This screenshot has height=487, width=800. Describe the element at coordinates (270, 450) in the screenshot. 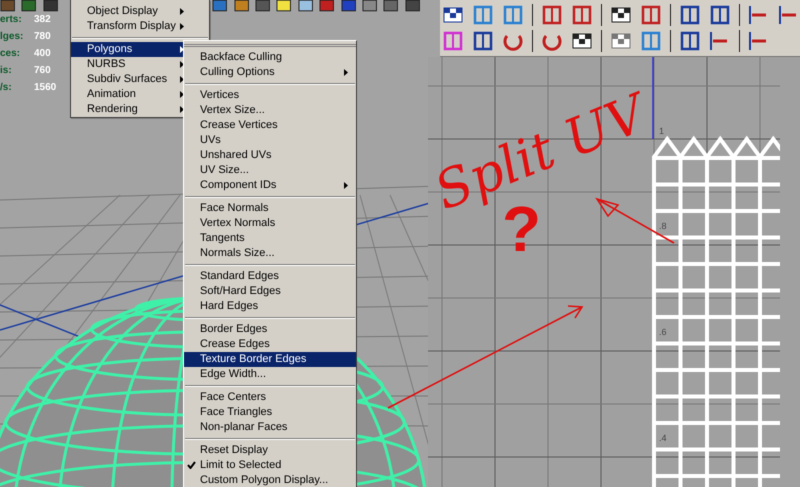

I see `menu-item: Reset Display` at that location.